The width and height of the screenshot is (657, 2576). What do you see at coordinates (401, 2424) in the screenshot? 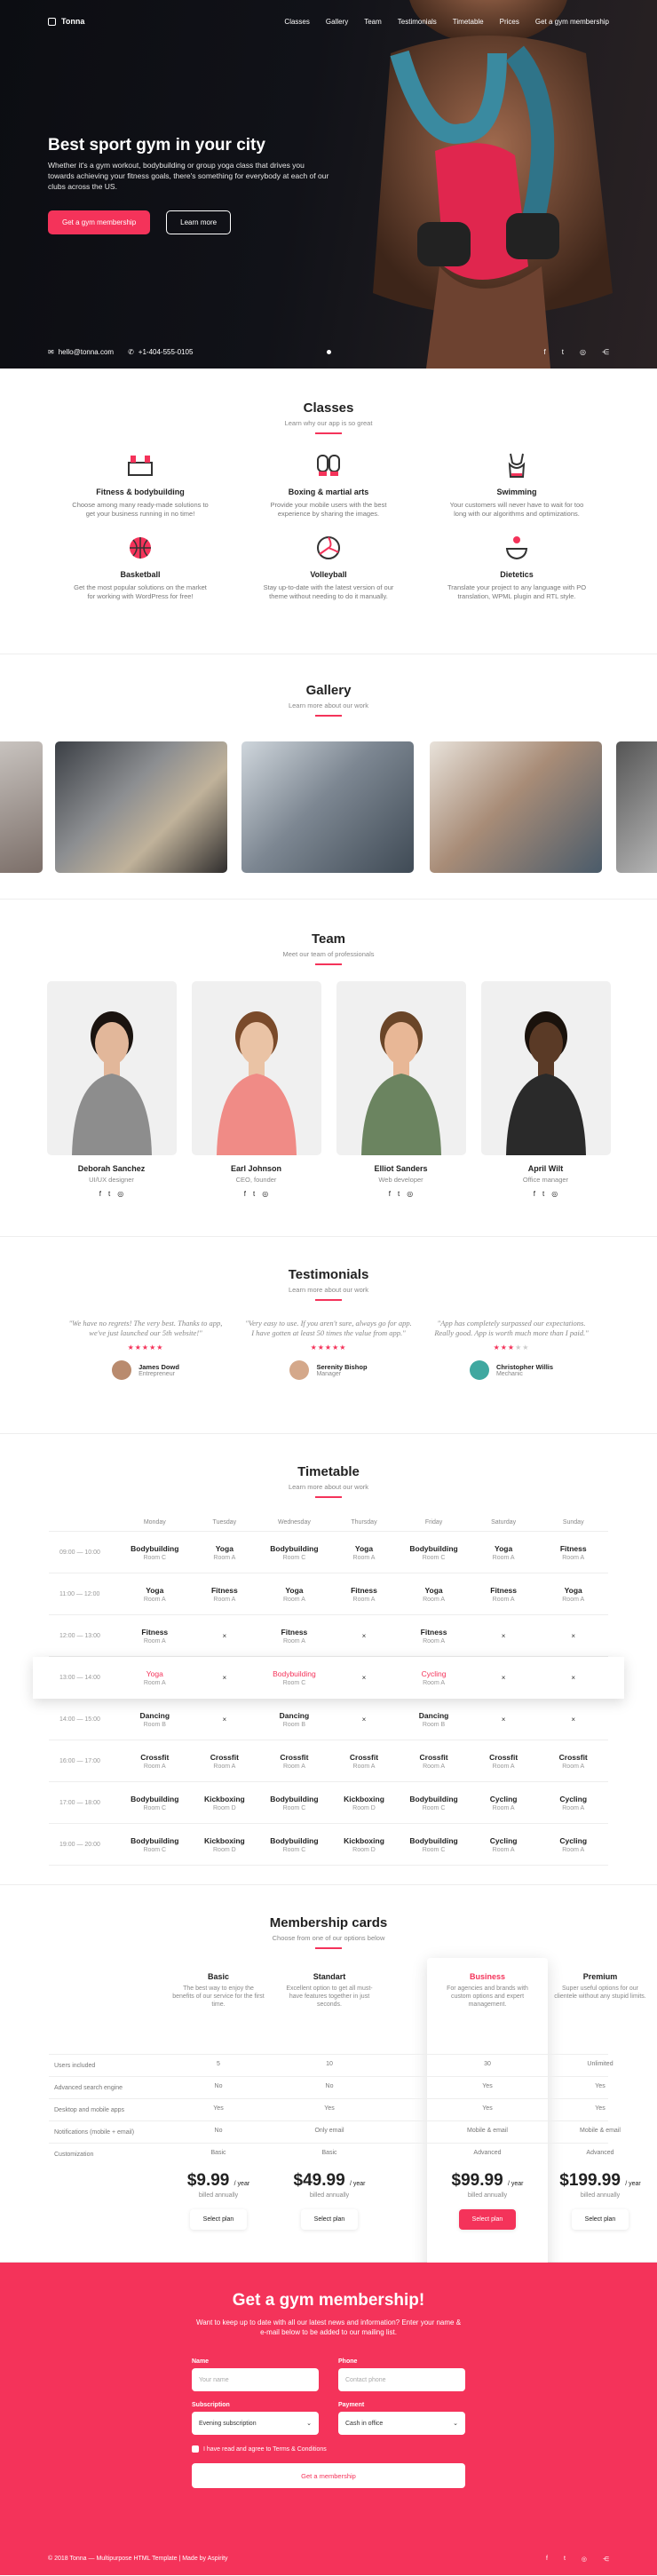
I see `payment-select: Cash in office ⌄` at bounding box center [401, 2424].